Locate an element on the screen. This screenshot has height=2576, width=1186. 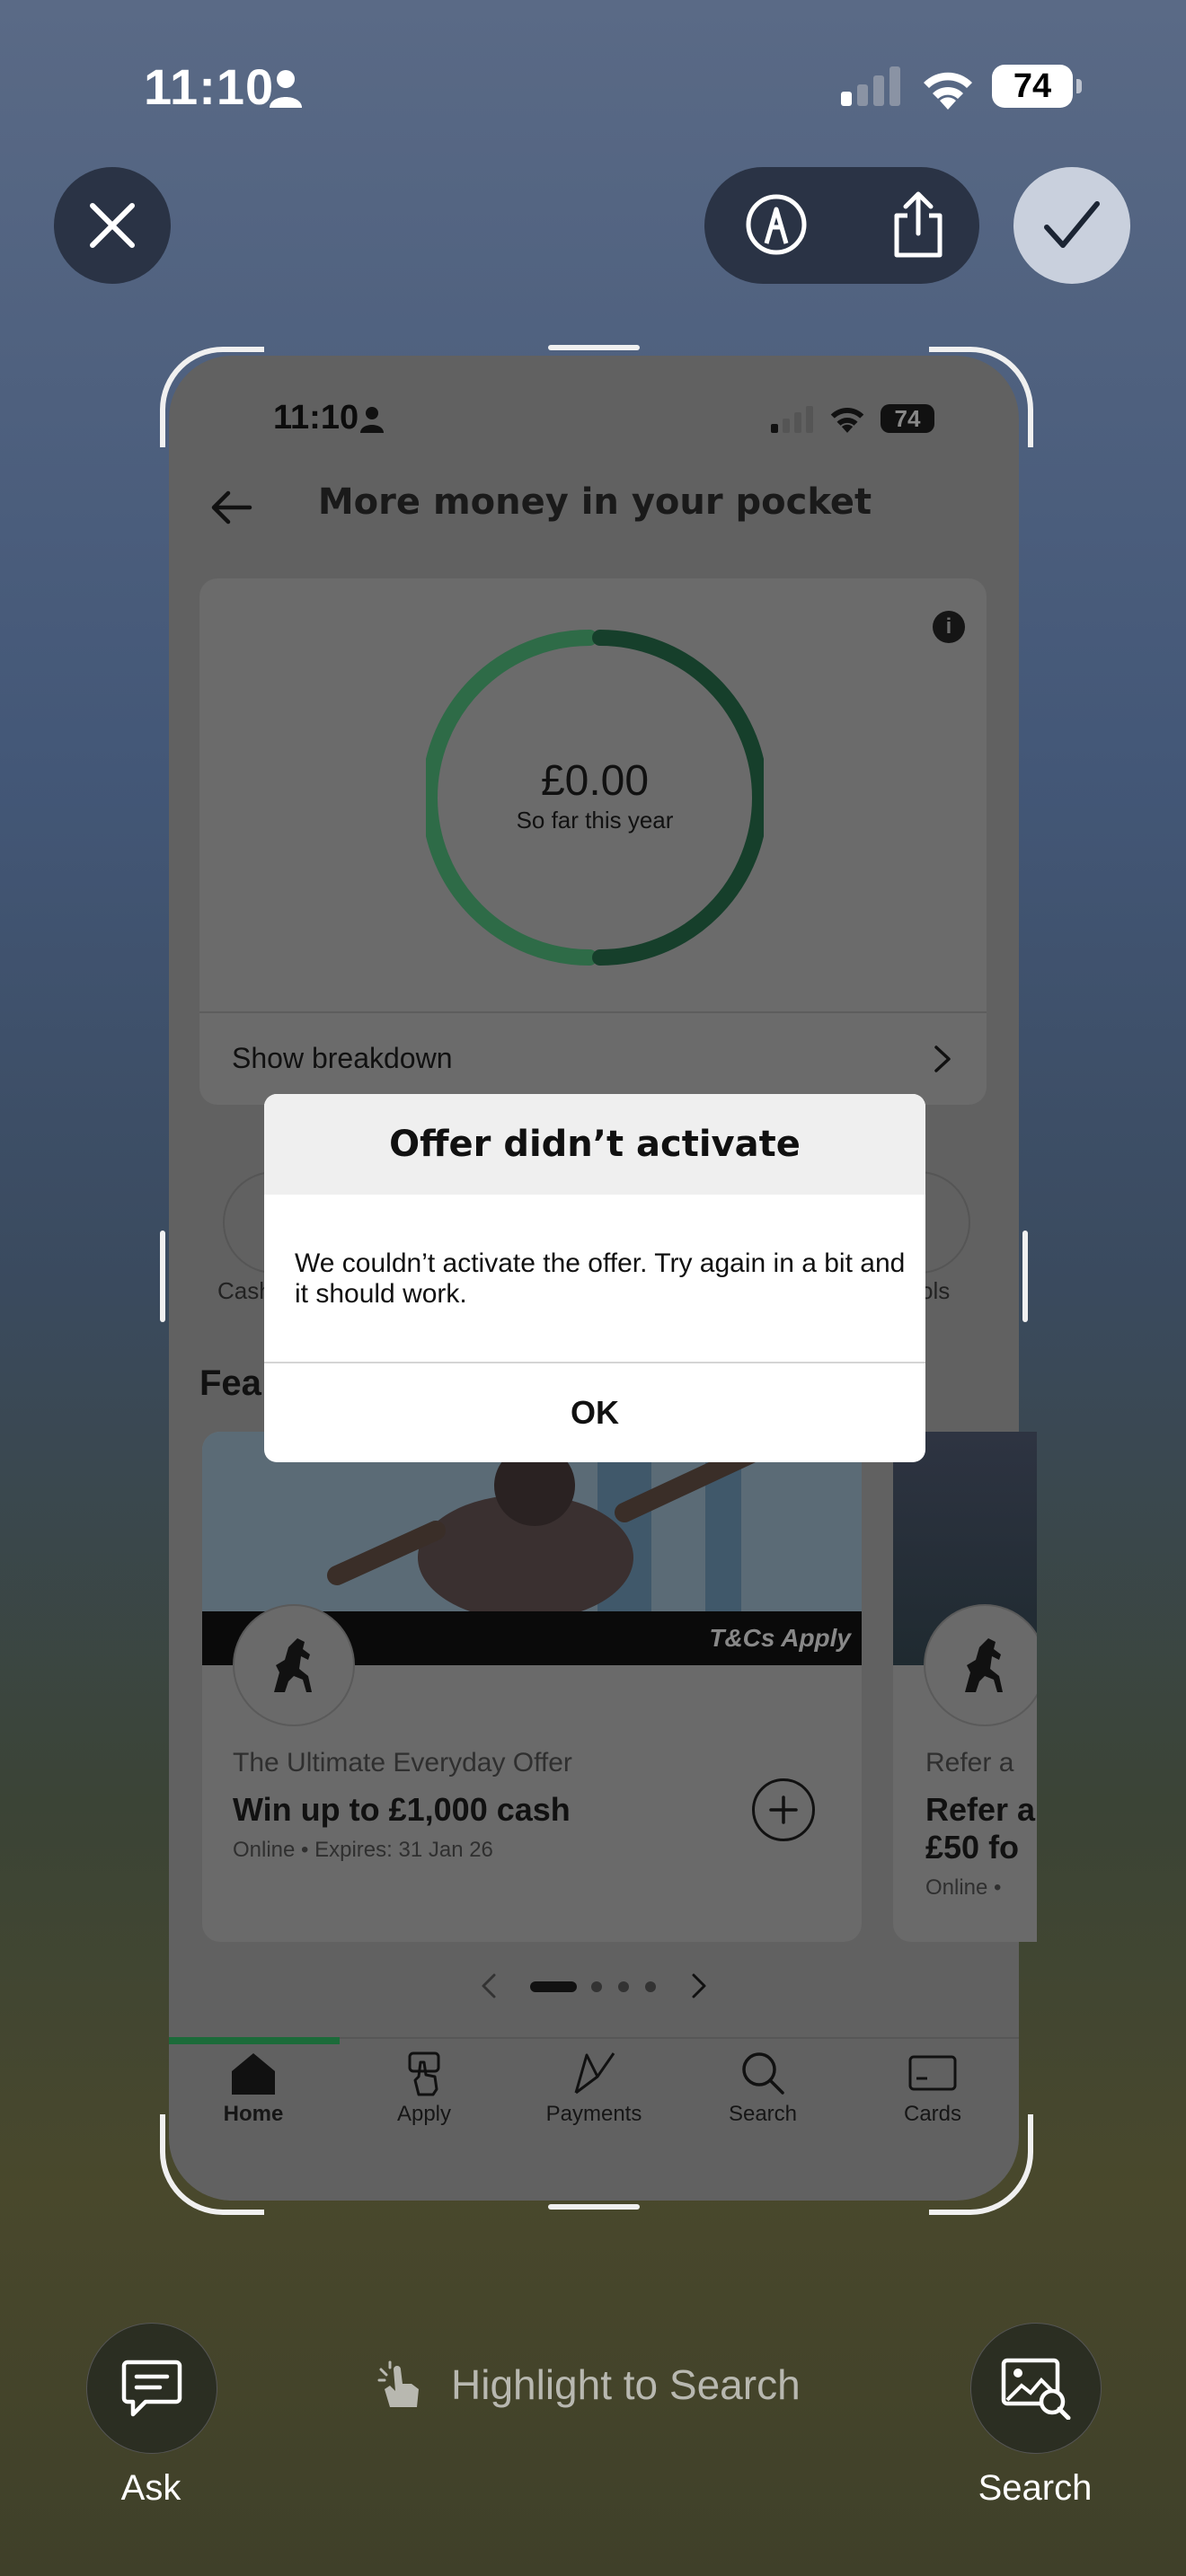
chevron-right-icon is located at coordinates (942, 1058).